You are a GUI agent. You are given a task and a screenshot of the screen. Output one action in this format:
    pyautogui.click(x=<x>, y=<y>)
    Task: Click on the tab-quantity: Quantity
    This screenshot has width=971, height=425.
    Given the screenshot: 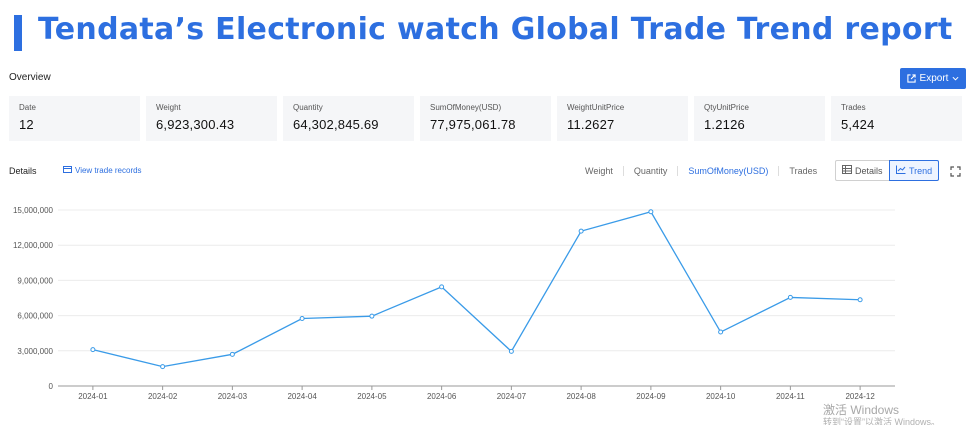 What is the action you would take?
    pyautogui.click(x=651, y=171)
    